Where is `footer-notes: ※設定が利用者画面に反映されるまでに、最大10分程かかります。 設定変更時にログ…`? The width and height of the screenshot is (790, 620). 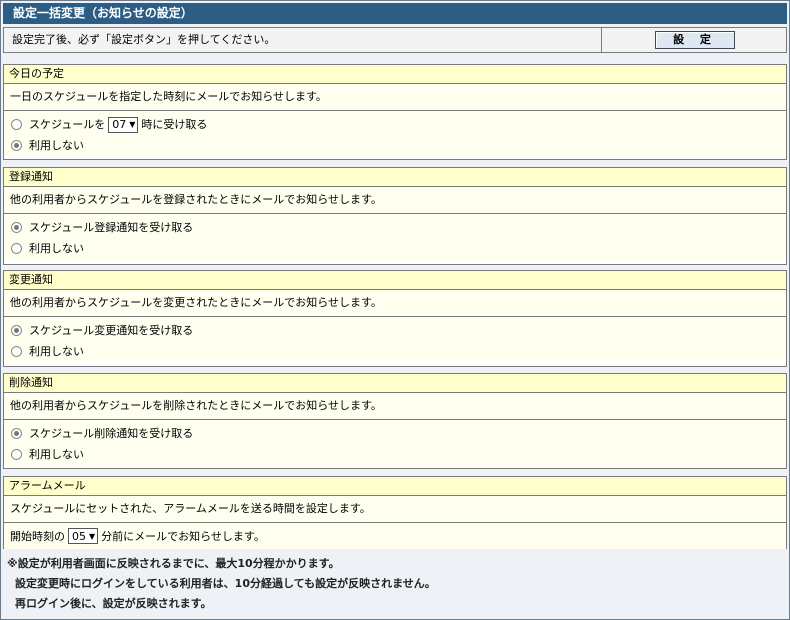 footer-notes: ※設定が利用者画面に反映されるまでに、最大10分程かかります。 設定変更時にログ… is located at coordinates (221, 584).